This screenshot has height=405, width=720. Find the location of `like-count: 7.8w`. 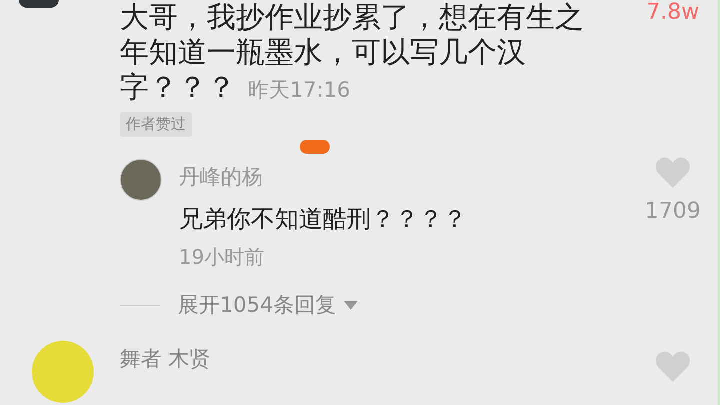

like-count: 7.8w is located at coordinates (673, 12).